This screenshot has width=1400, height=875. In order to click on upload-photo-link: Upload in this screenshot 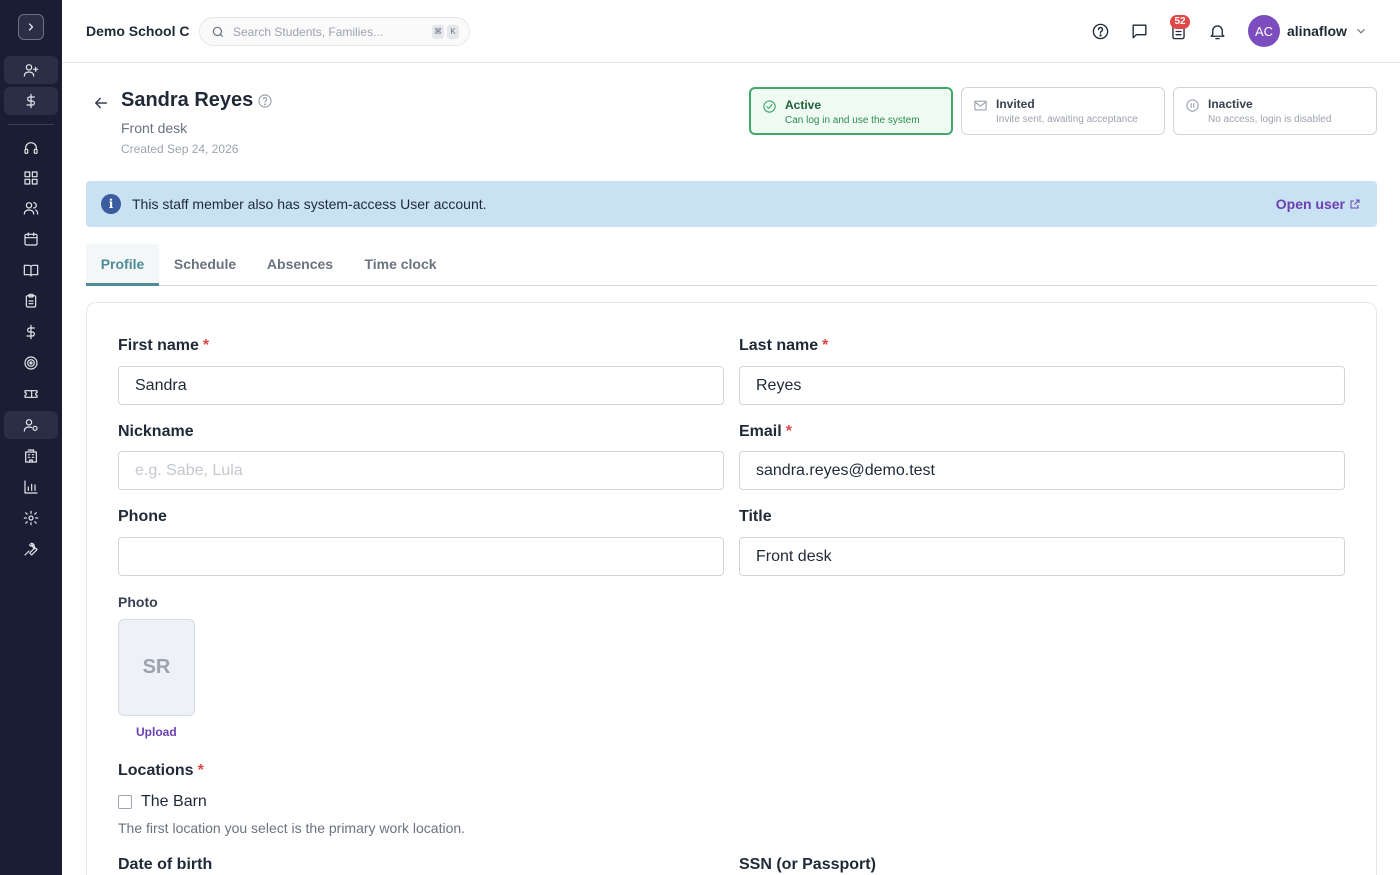, I will do `click(156, 732)`.